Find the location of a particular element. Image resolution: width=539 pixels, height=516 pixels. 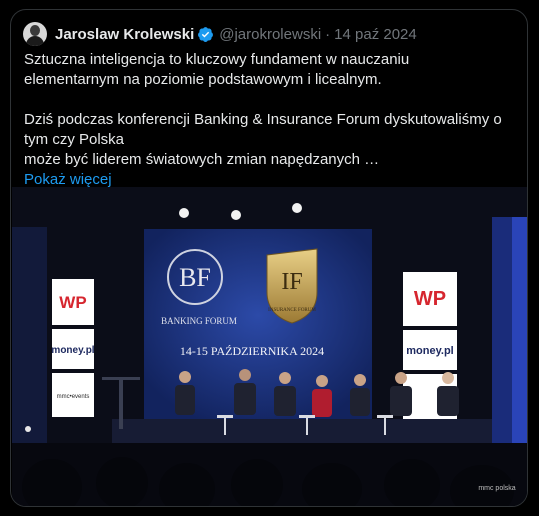

verified-badge-icon is located at coordinates (206, 34).